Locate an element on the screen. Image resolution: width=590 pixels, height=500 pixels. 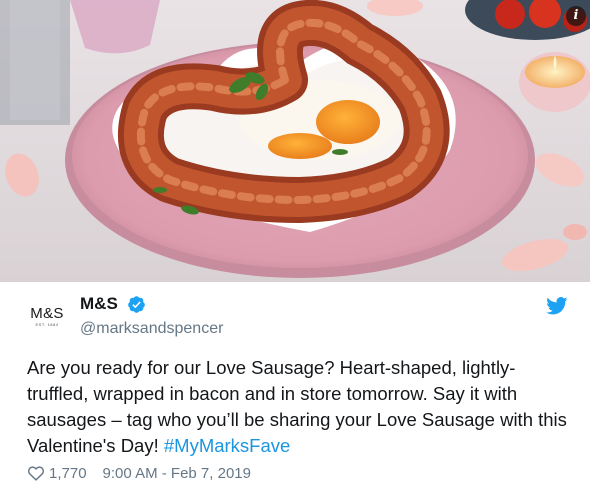
tweet-meta: 1,770 9:00 AM - Feb 7, 2019 is located at coordinates (139, 473).